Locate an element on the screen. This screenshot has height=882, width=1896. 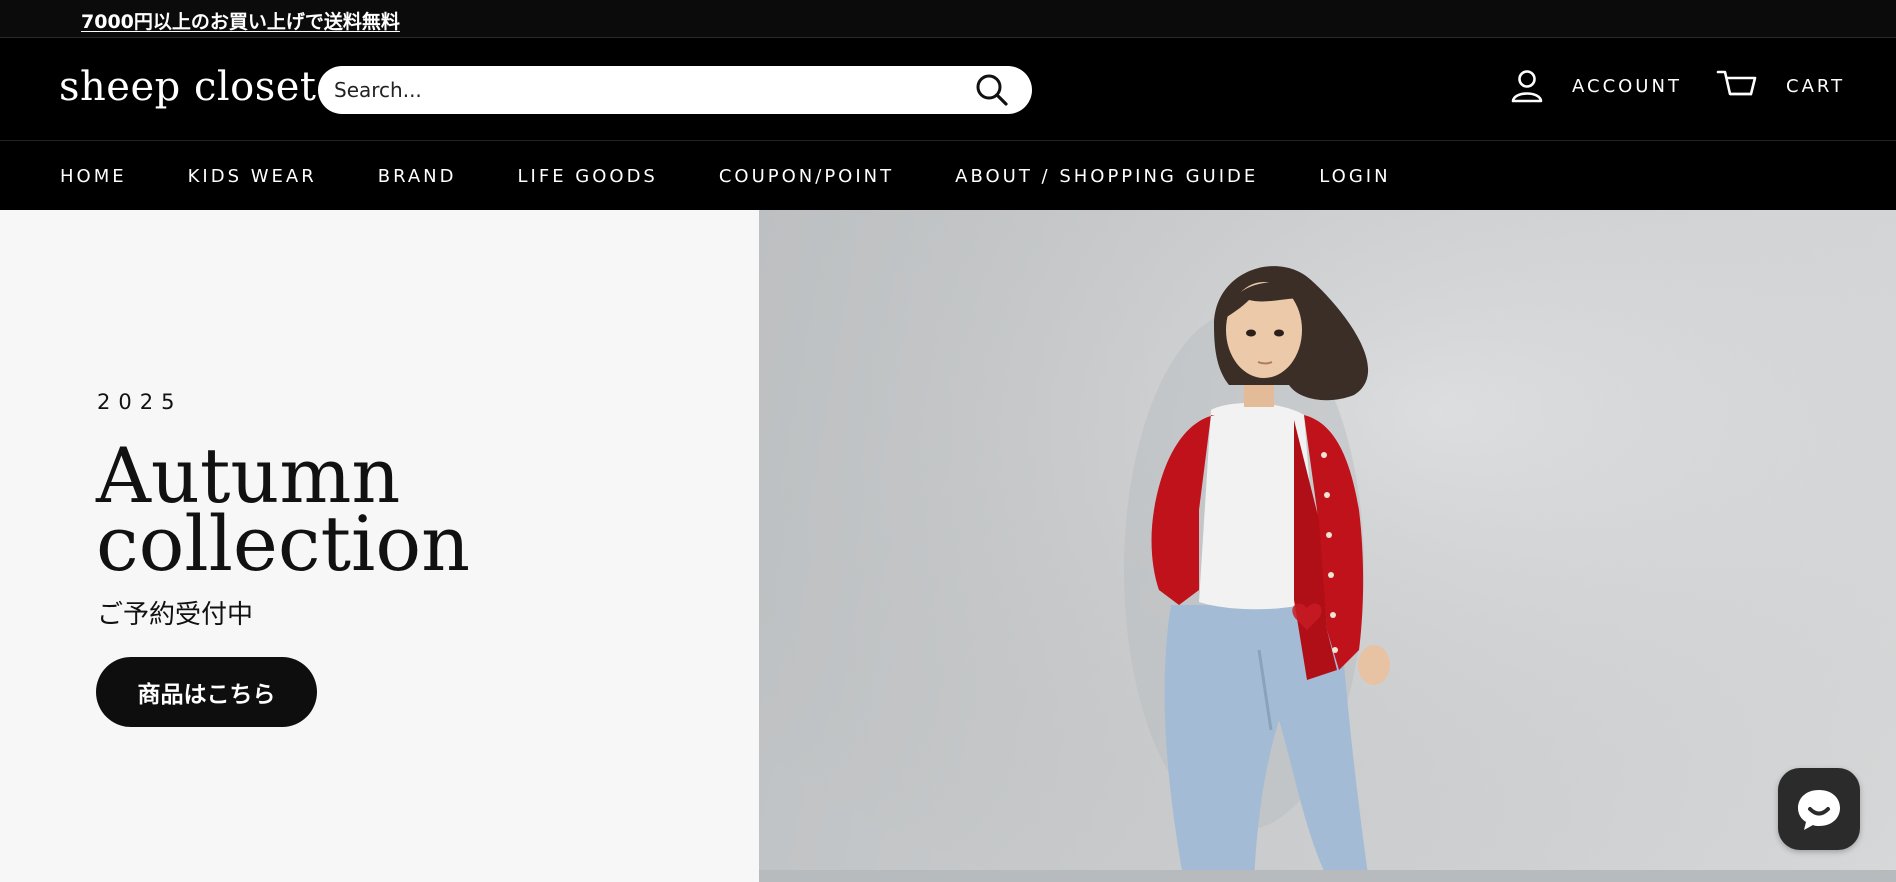
search-button is located at coordinates (992, 90).